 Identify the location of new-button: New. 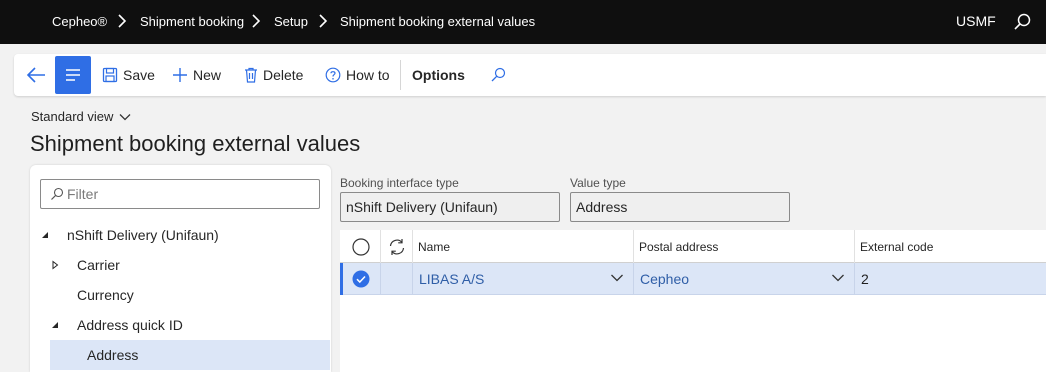
(196, 75).